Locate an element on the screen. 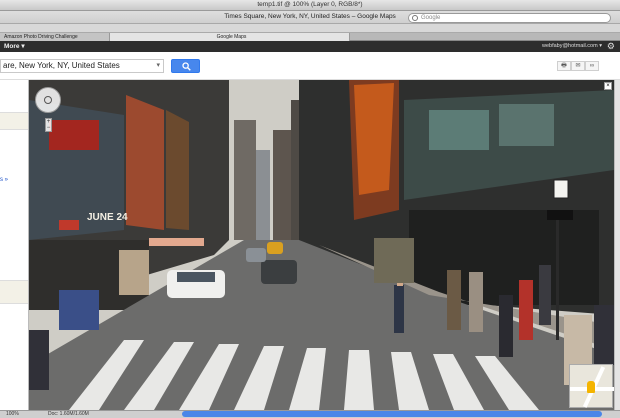 The height and width of the screenshot is (418, 620). window-title: temp1.tif @ 100% (Layer 0, RGB/8*) is located at coordinates (310, 4).